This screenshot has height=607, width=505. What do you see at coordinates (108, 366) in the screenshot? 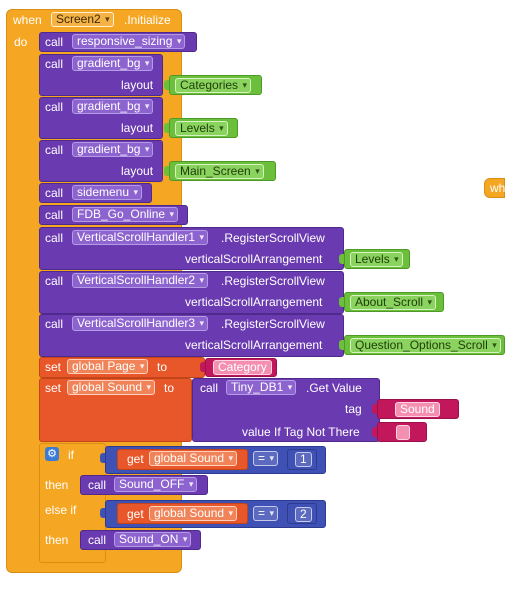
I see `variable-dropdown: global Page` at bounding box center [108, 366].